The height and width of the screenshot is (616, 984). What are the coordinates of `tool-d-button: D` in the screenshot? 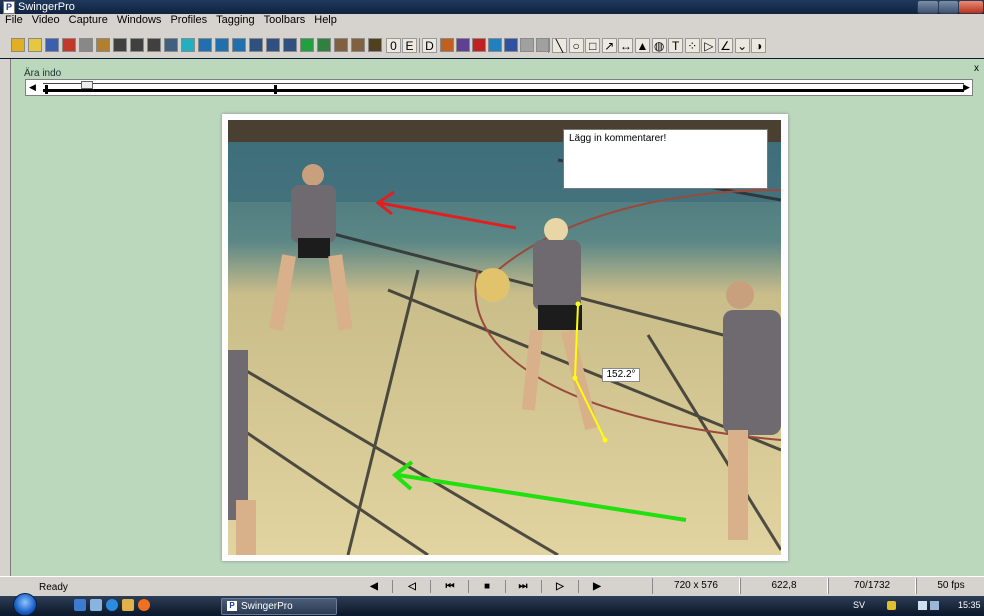 It's located at (429, 45).